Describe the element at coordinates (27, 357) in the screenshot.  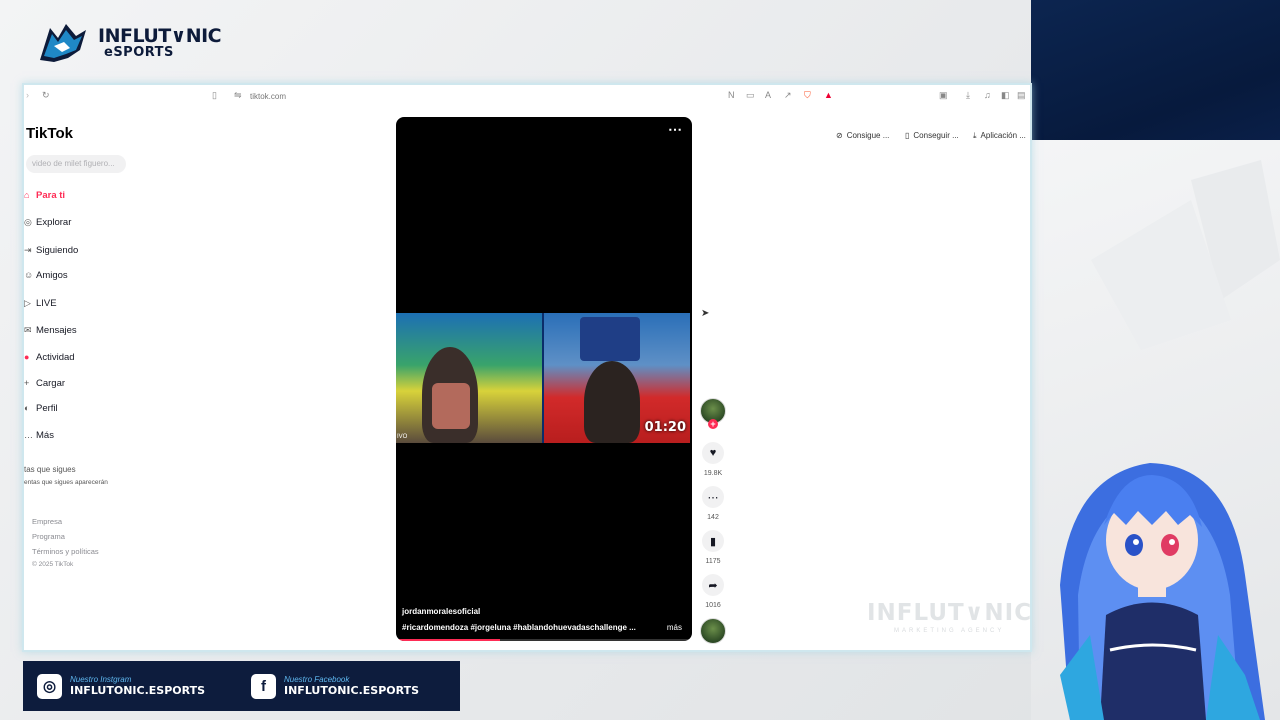
I see `activity-icon: ●` at that location.